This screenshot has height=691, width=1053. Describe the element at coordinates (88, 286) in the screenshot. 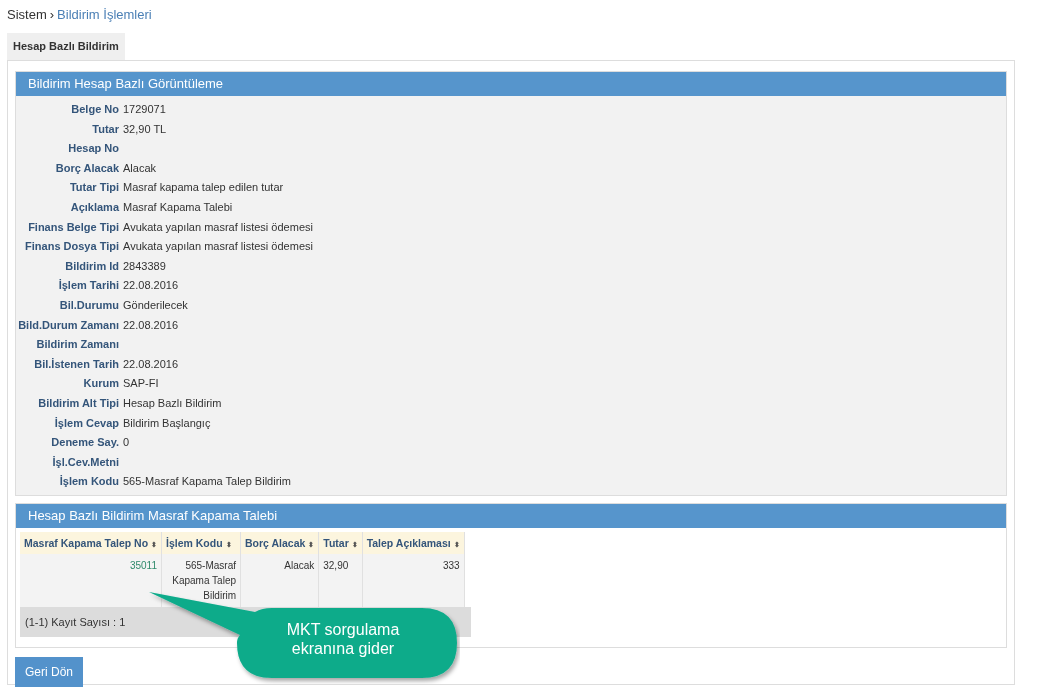

I see `field-label: İşlem Tarihi` at that location.